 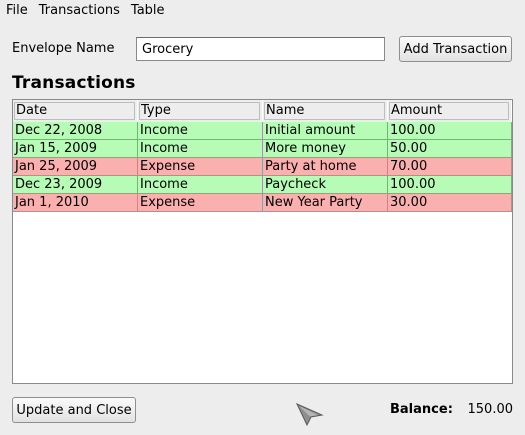 I want to click on cell-amount: 30.00, so click(x=450, y=203).